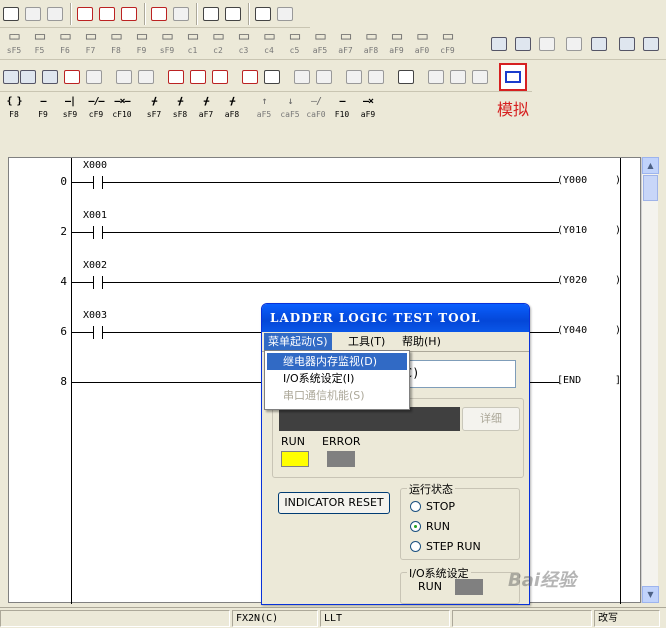 The height and width of the screenshot is (628, 666). Describe the element at coordinates (320, 45) in the screenshot. I see `key-button-12: ⊏⊐ aF5` at that location.